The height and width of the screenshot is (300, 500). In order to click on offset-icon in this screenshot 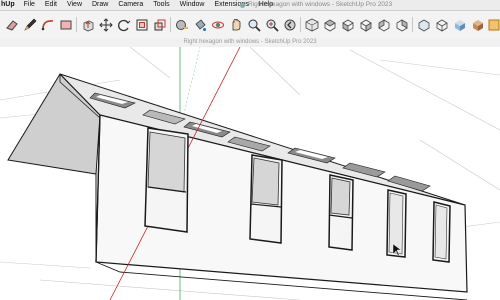, I will do `click(141, 24)`.